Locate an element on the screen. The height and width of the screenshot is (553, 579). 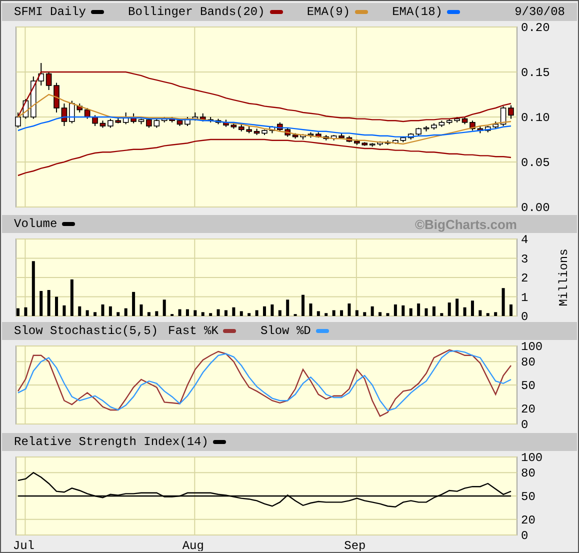
axis-label: 0.20 is located at coordinates (535, 28).